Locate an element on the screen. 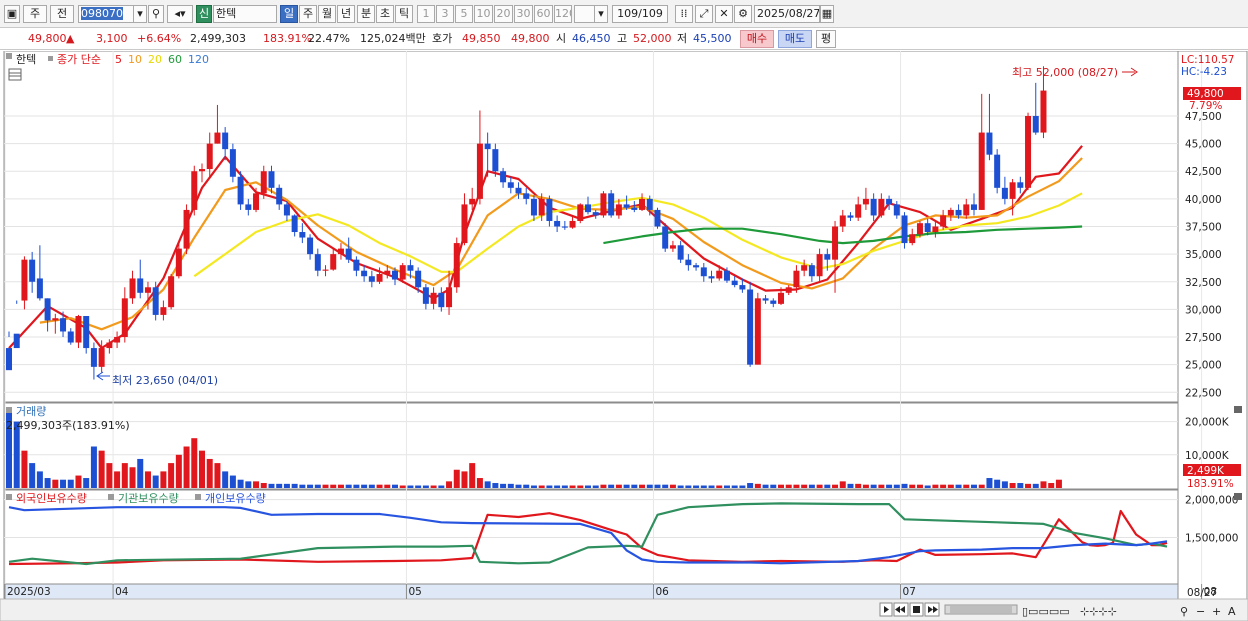 This screenshot has height=621, width=1248. interval-3: 3 is located at coordinates (445, 14).